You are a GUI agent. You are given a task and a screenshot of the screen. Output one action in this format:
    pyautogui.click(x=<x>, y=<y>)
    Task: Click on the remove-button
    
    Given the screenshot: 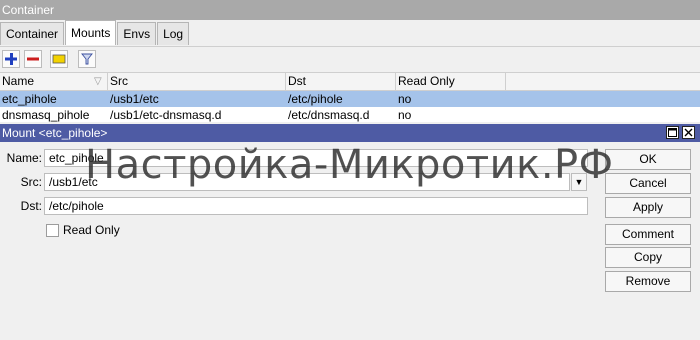 What is the action you would take?
    pyautogui.click(x=33, y=59)
    